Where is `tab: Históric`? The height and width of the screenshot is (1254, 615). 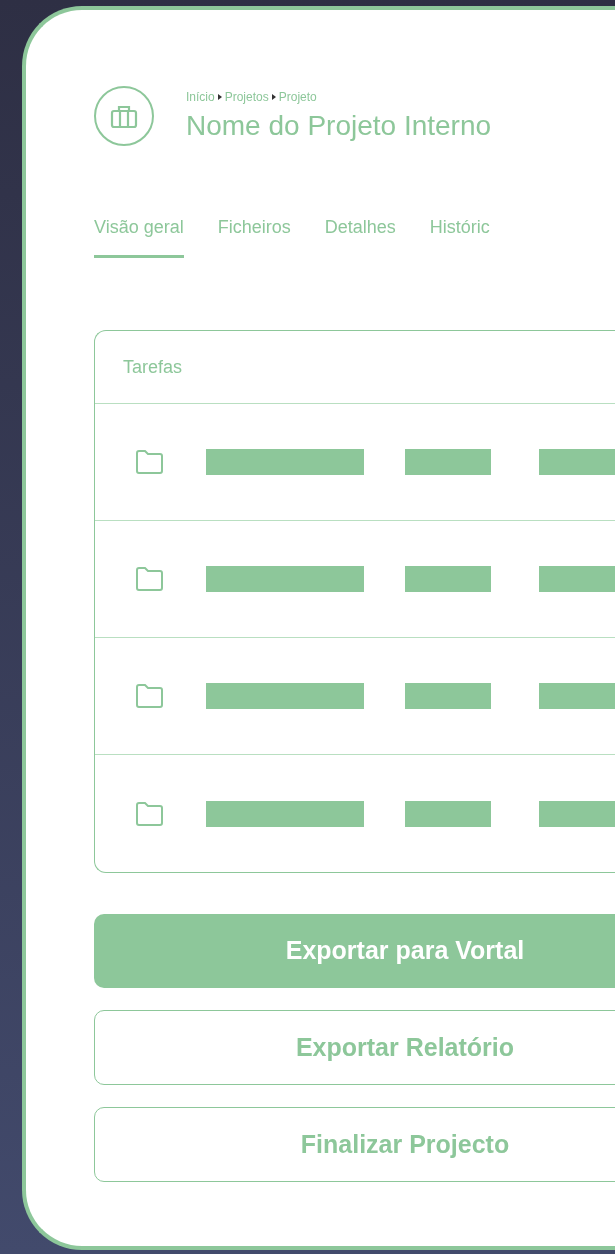 tab: Históric is located at coordinates (459, 236).